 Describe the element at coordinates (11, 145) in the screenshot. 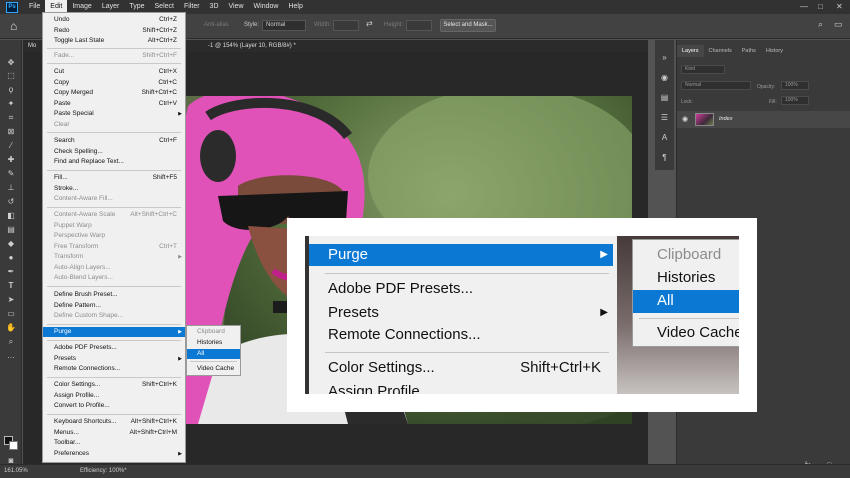

I see `eyedropper-icon: ⁄` at that location.